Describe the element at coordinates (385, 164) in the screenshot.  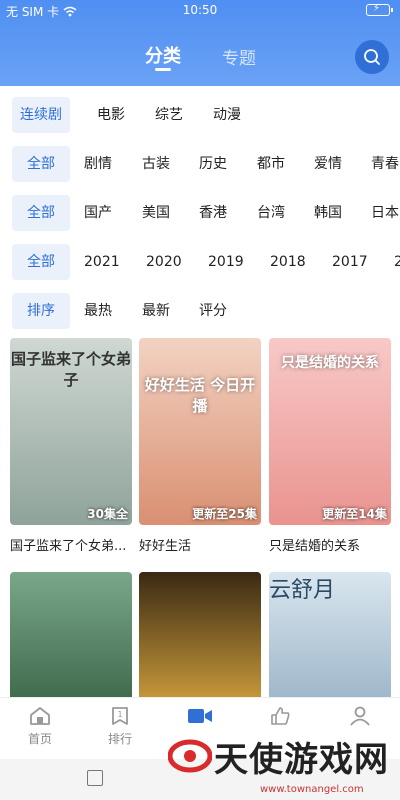
I see `filter-genre-youth: 青春` at that location.